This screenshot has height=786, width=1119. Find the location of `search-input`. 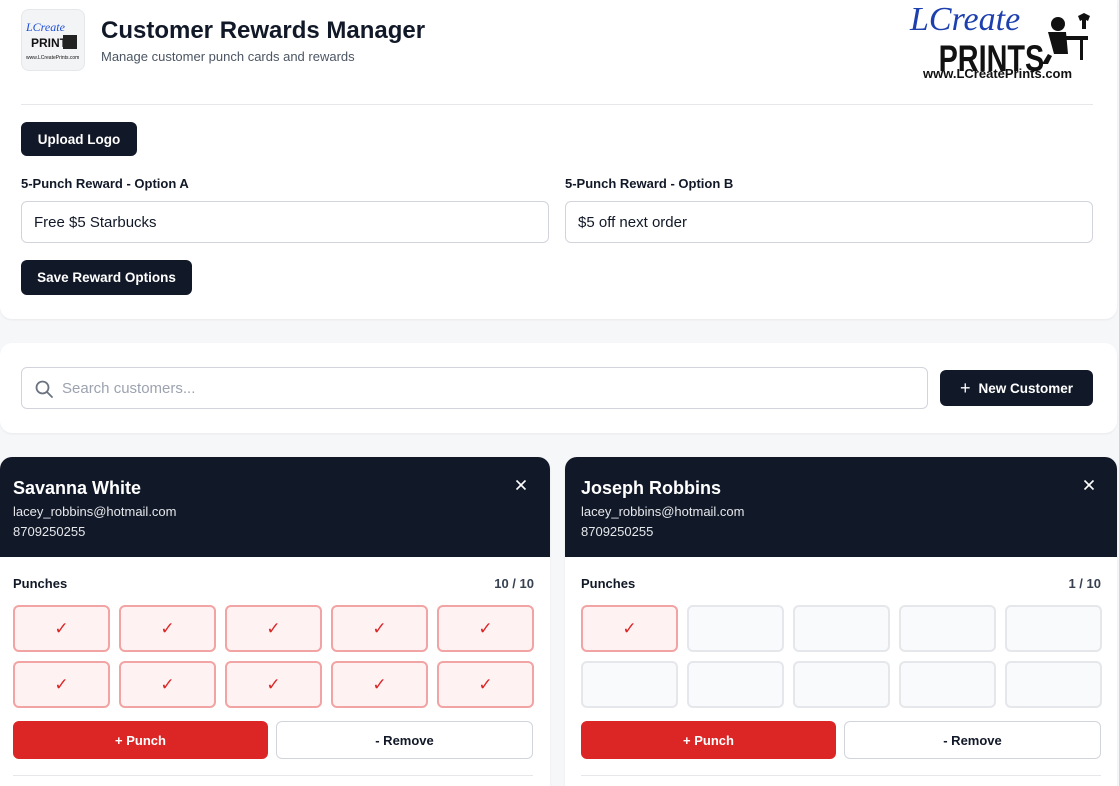

search-input is located at coordinates (487, 388).